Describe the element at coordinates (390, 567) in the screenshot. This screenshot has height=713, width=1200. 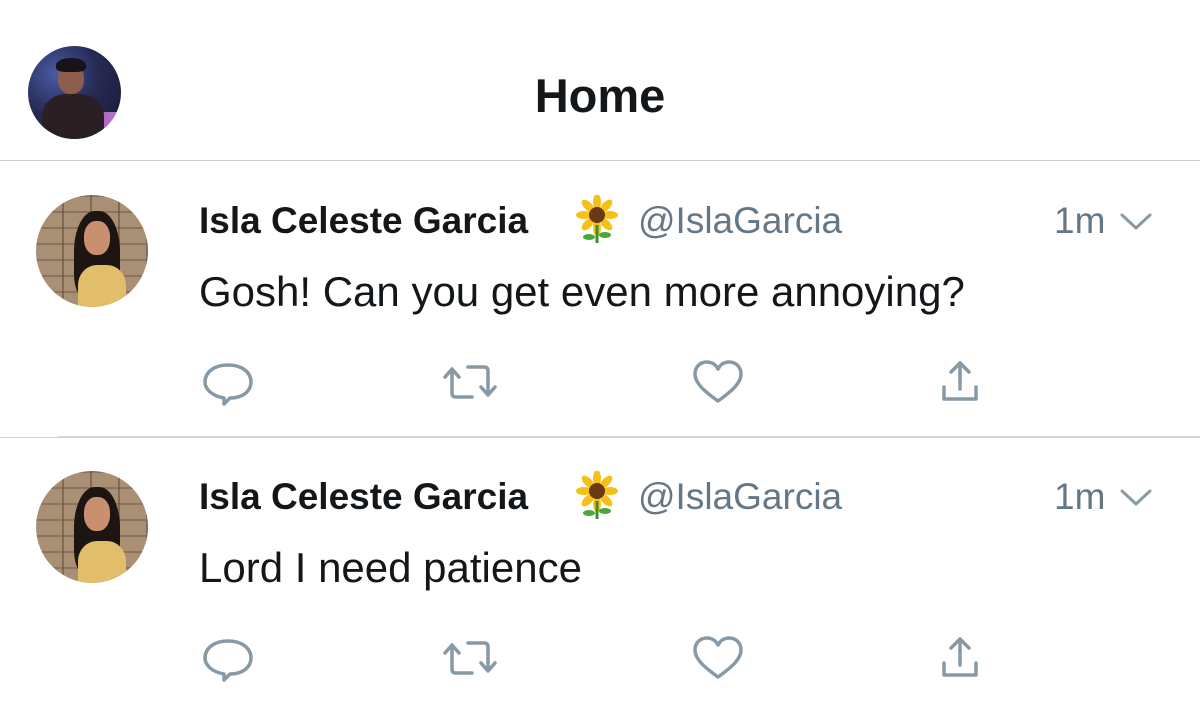
I see `tweet-text: Lord I need patience` at that location.